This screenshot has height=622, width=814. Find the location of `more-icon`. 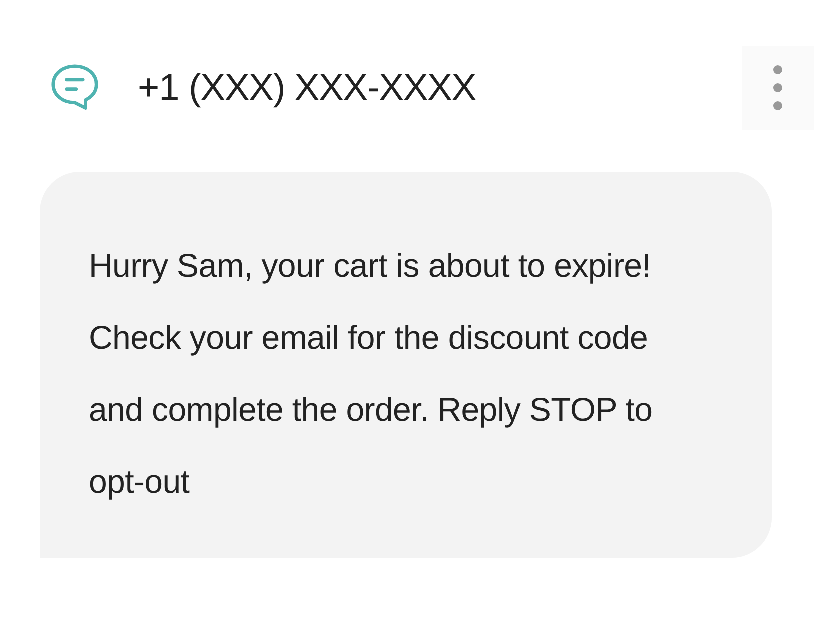

more-icon is located at coordinates (778, 88).